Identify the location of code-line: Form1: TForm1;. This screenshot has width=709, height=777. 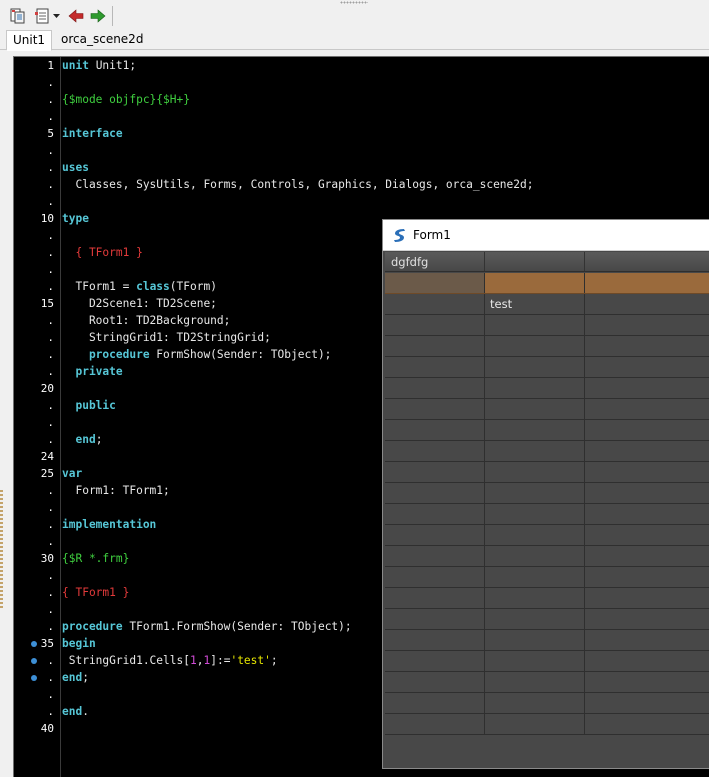
(115, 490).